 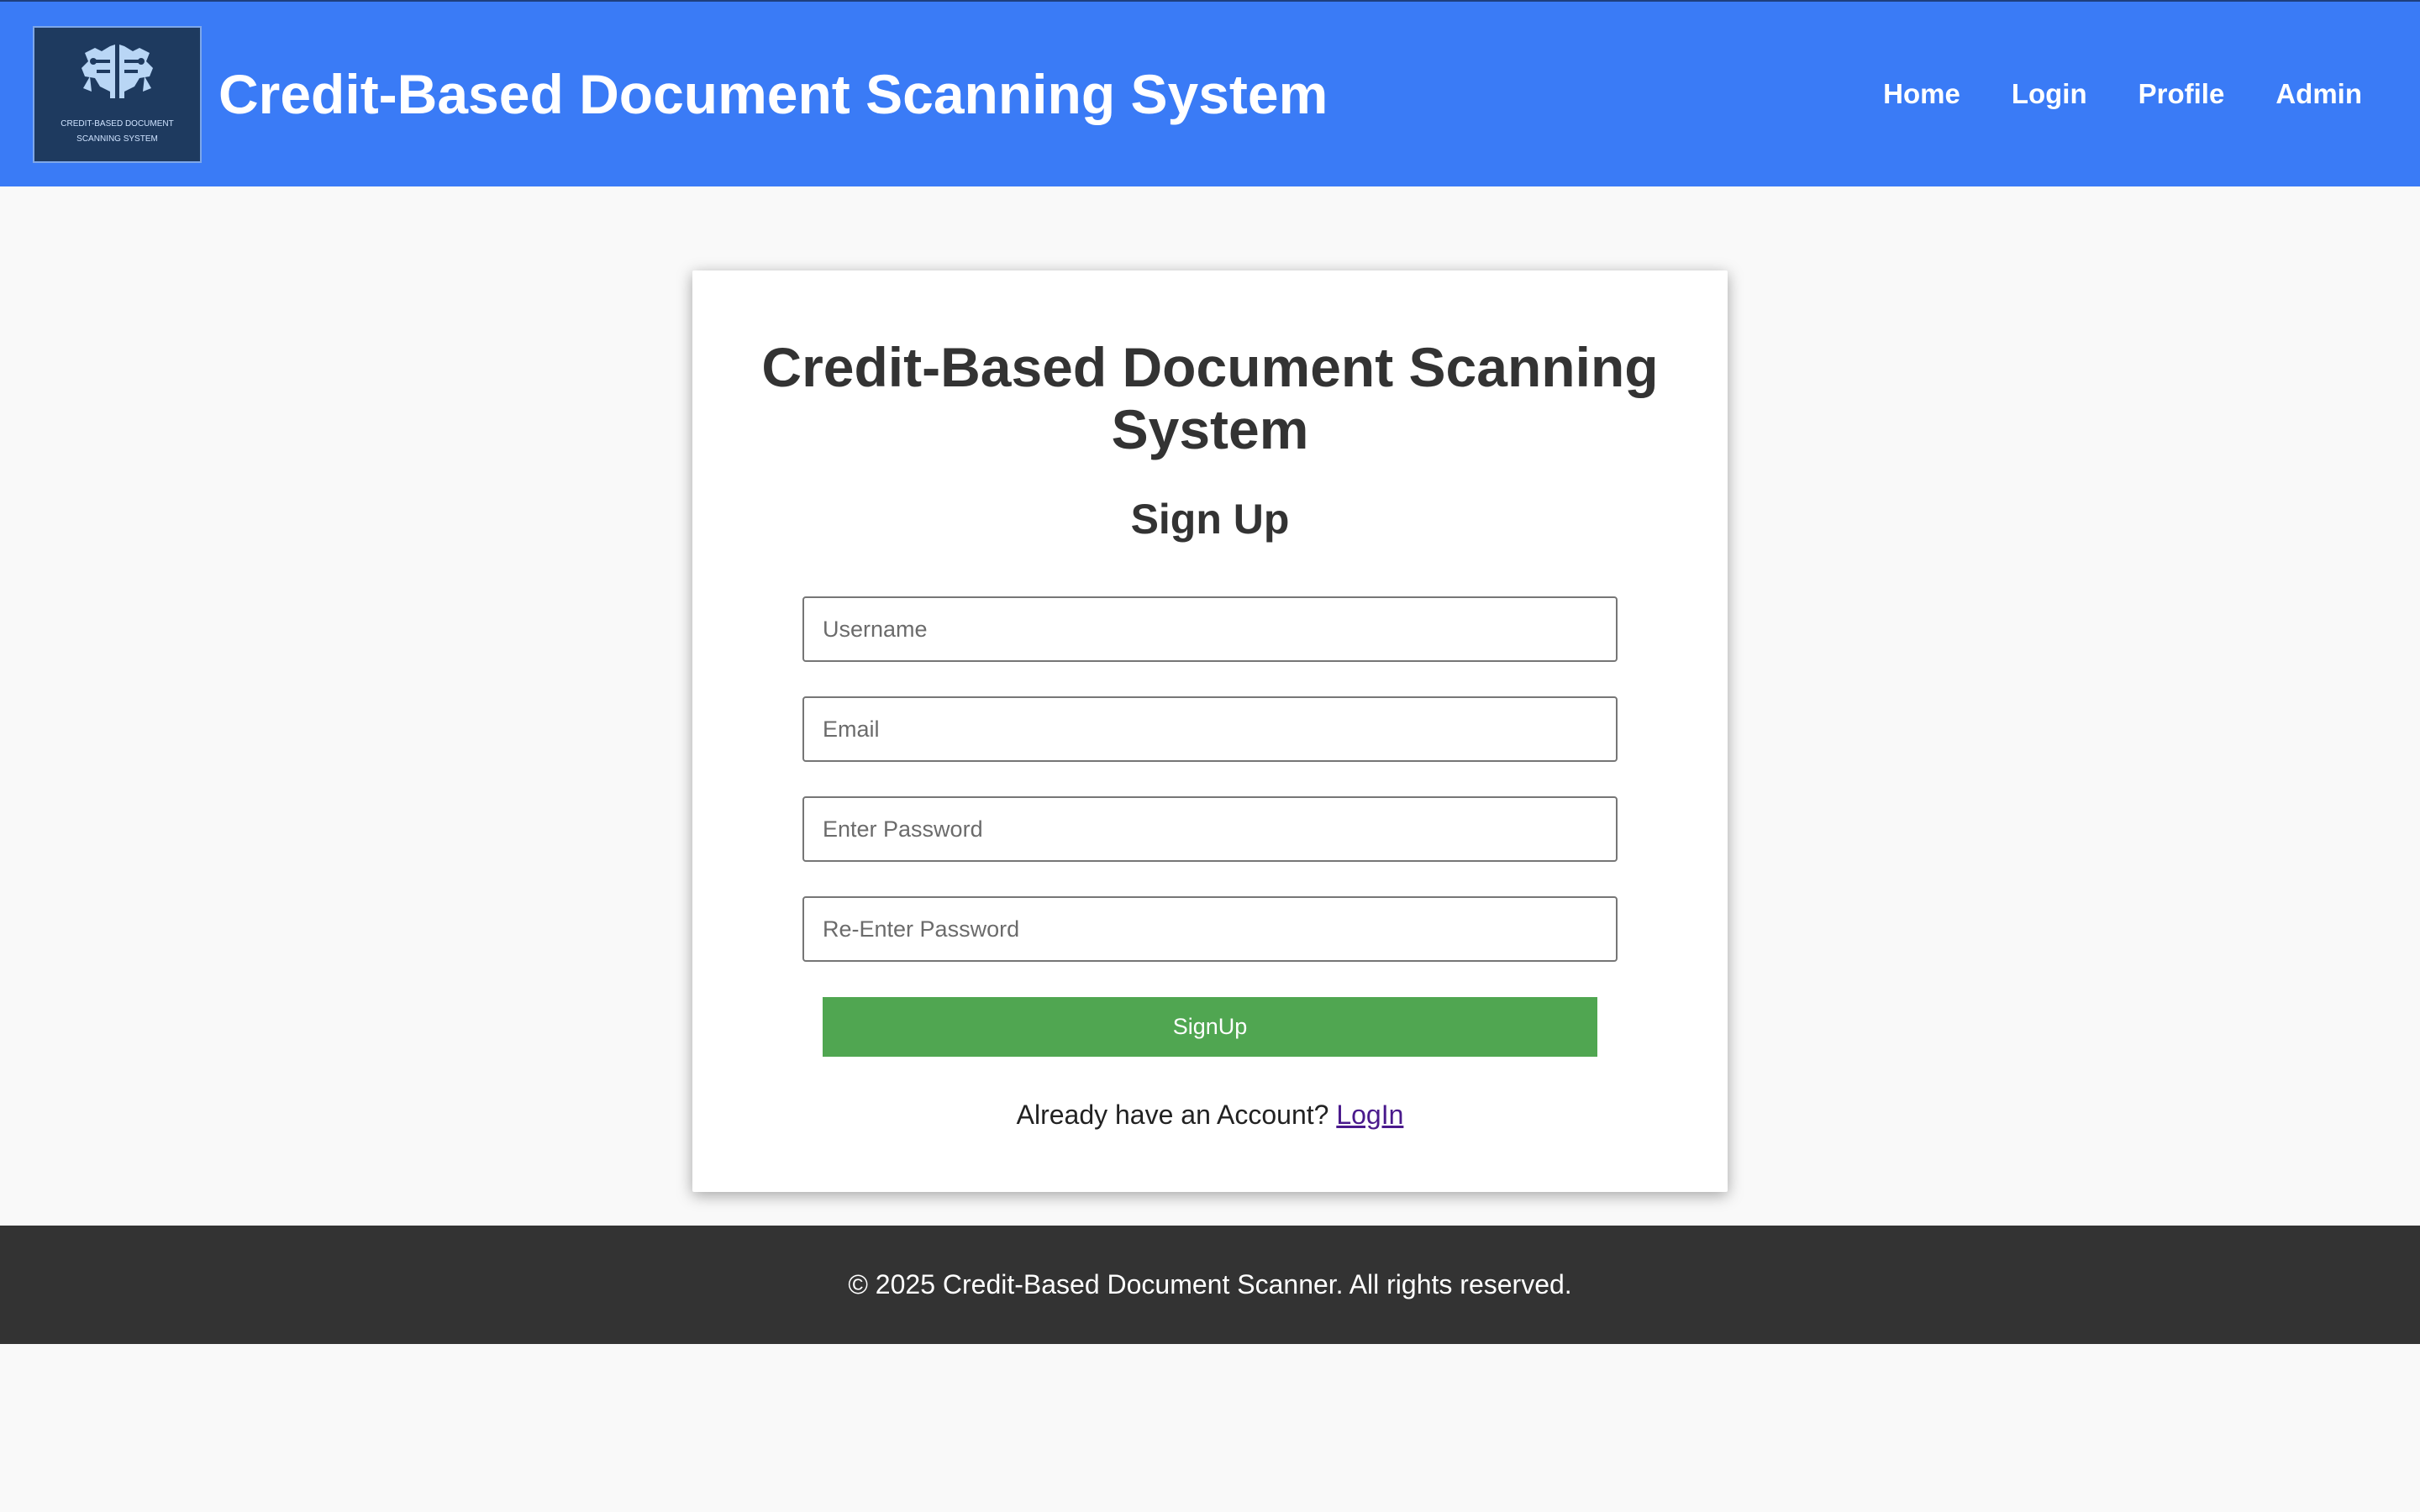 I want to click on login-prompt: Already have an Account? LogIn, so click(x=1210, y=1114).